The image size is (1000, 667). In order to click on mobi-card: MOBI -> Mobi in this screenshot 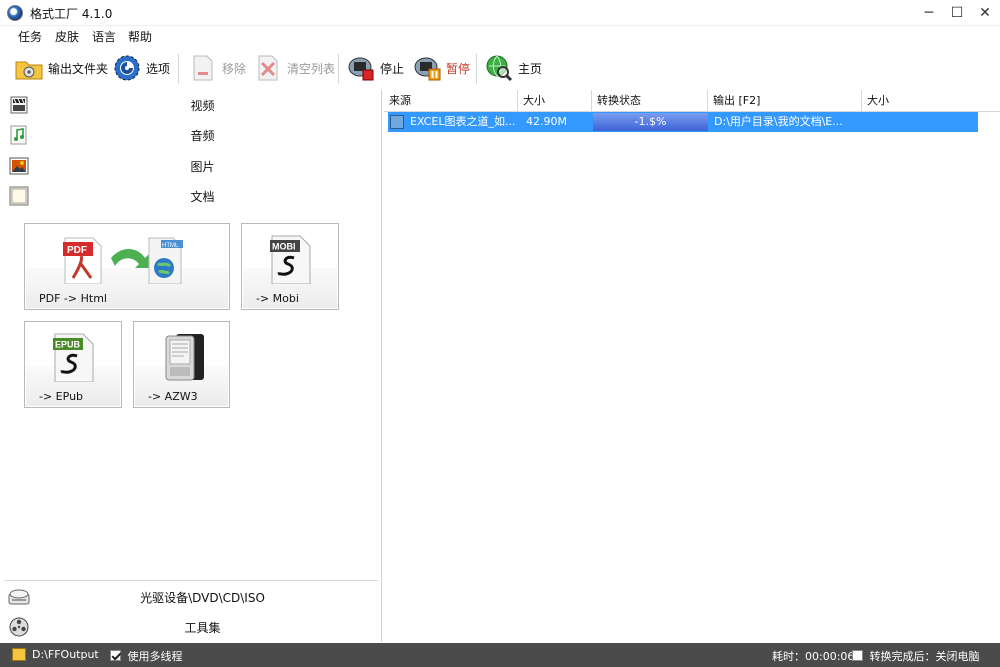, I will do `click(290, 266)`.